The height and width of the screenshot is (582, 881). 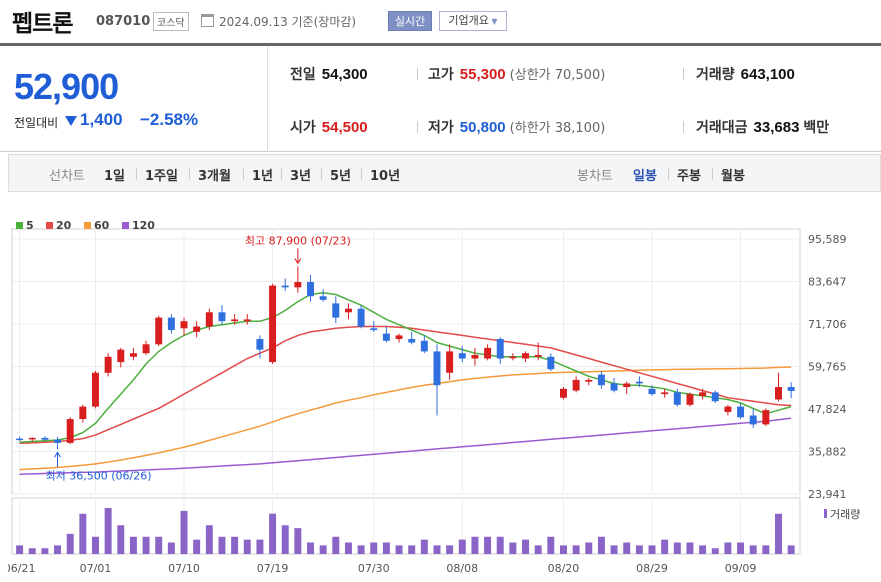 What do you see at coordinates (557, 75) in the screenshot?
I see `upper-limit: (상한가 70,500)` at bounding box center [557, 75].